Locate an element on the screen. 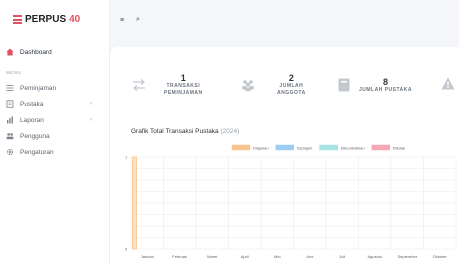 This screenshot has width=459, height=264. x-tick-label: April is located at coordinates (245, 256).